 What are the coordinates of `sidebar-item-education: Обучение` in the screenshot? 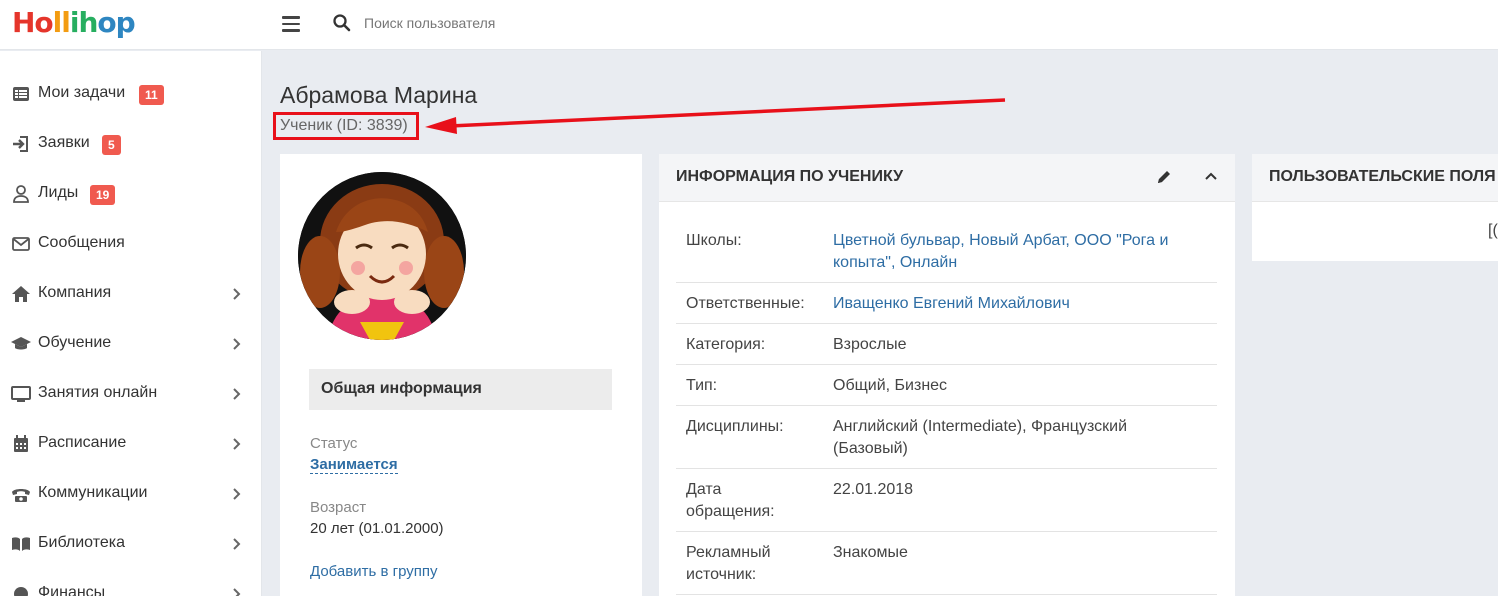 It's located at (131, 344).